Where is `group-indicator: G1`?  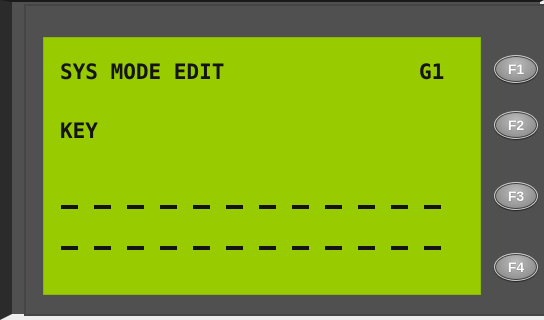
group-indicator: G1 is located at coordinates (432, 72).